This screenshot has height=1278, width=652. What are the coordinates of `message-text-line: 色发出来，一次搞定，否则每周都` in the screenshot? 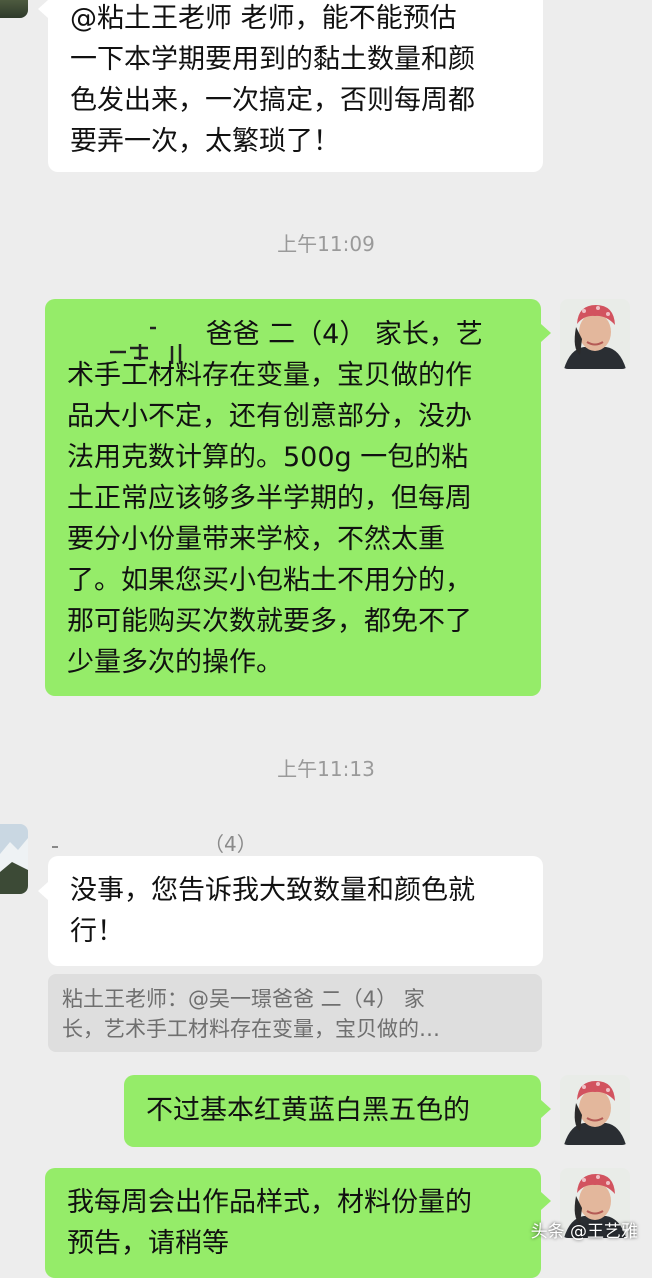 It's located at (272, 100).